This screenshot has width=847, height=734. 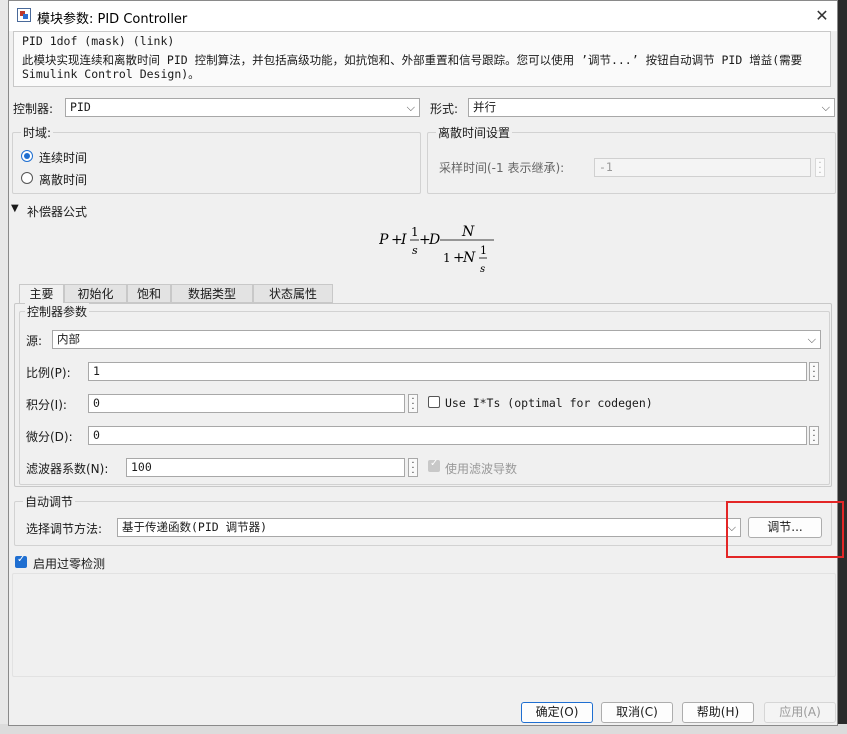 I want to click on compensator-formula: P + I 1 s + D N 1 + N 1 s, so click(x=438, y=251).